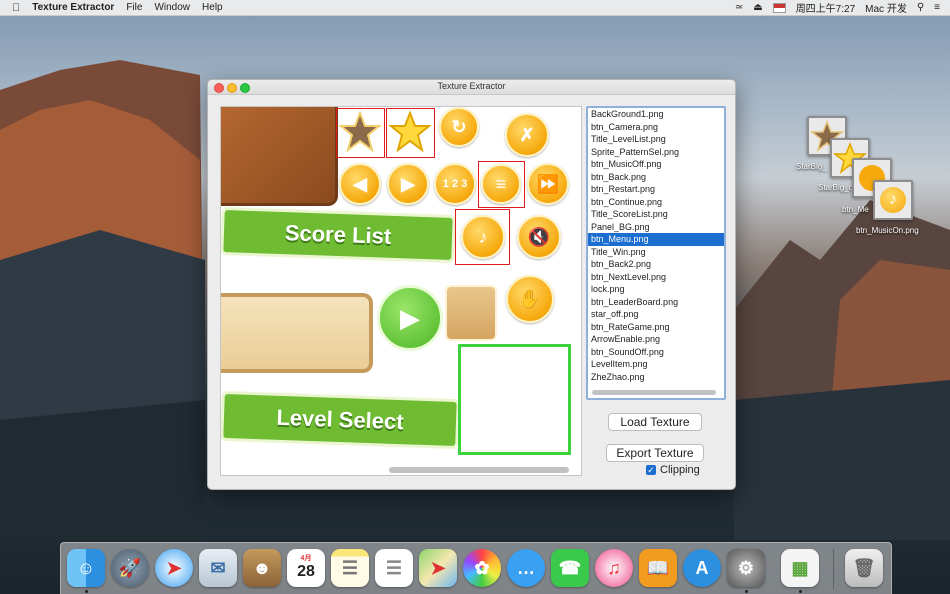 Image resolution: width=950 pixels, height=594 pixels. I want to click on app-menu: Texture Extractor, so click(73, 7).